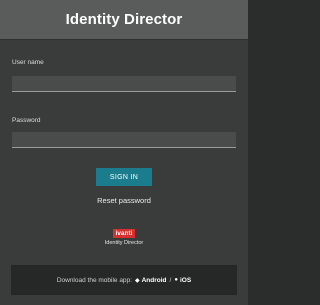 The image size is (320, 305). Describe the element at coordinates (124, 84) in the screenshot. I see `username-input` at that location.